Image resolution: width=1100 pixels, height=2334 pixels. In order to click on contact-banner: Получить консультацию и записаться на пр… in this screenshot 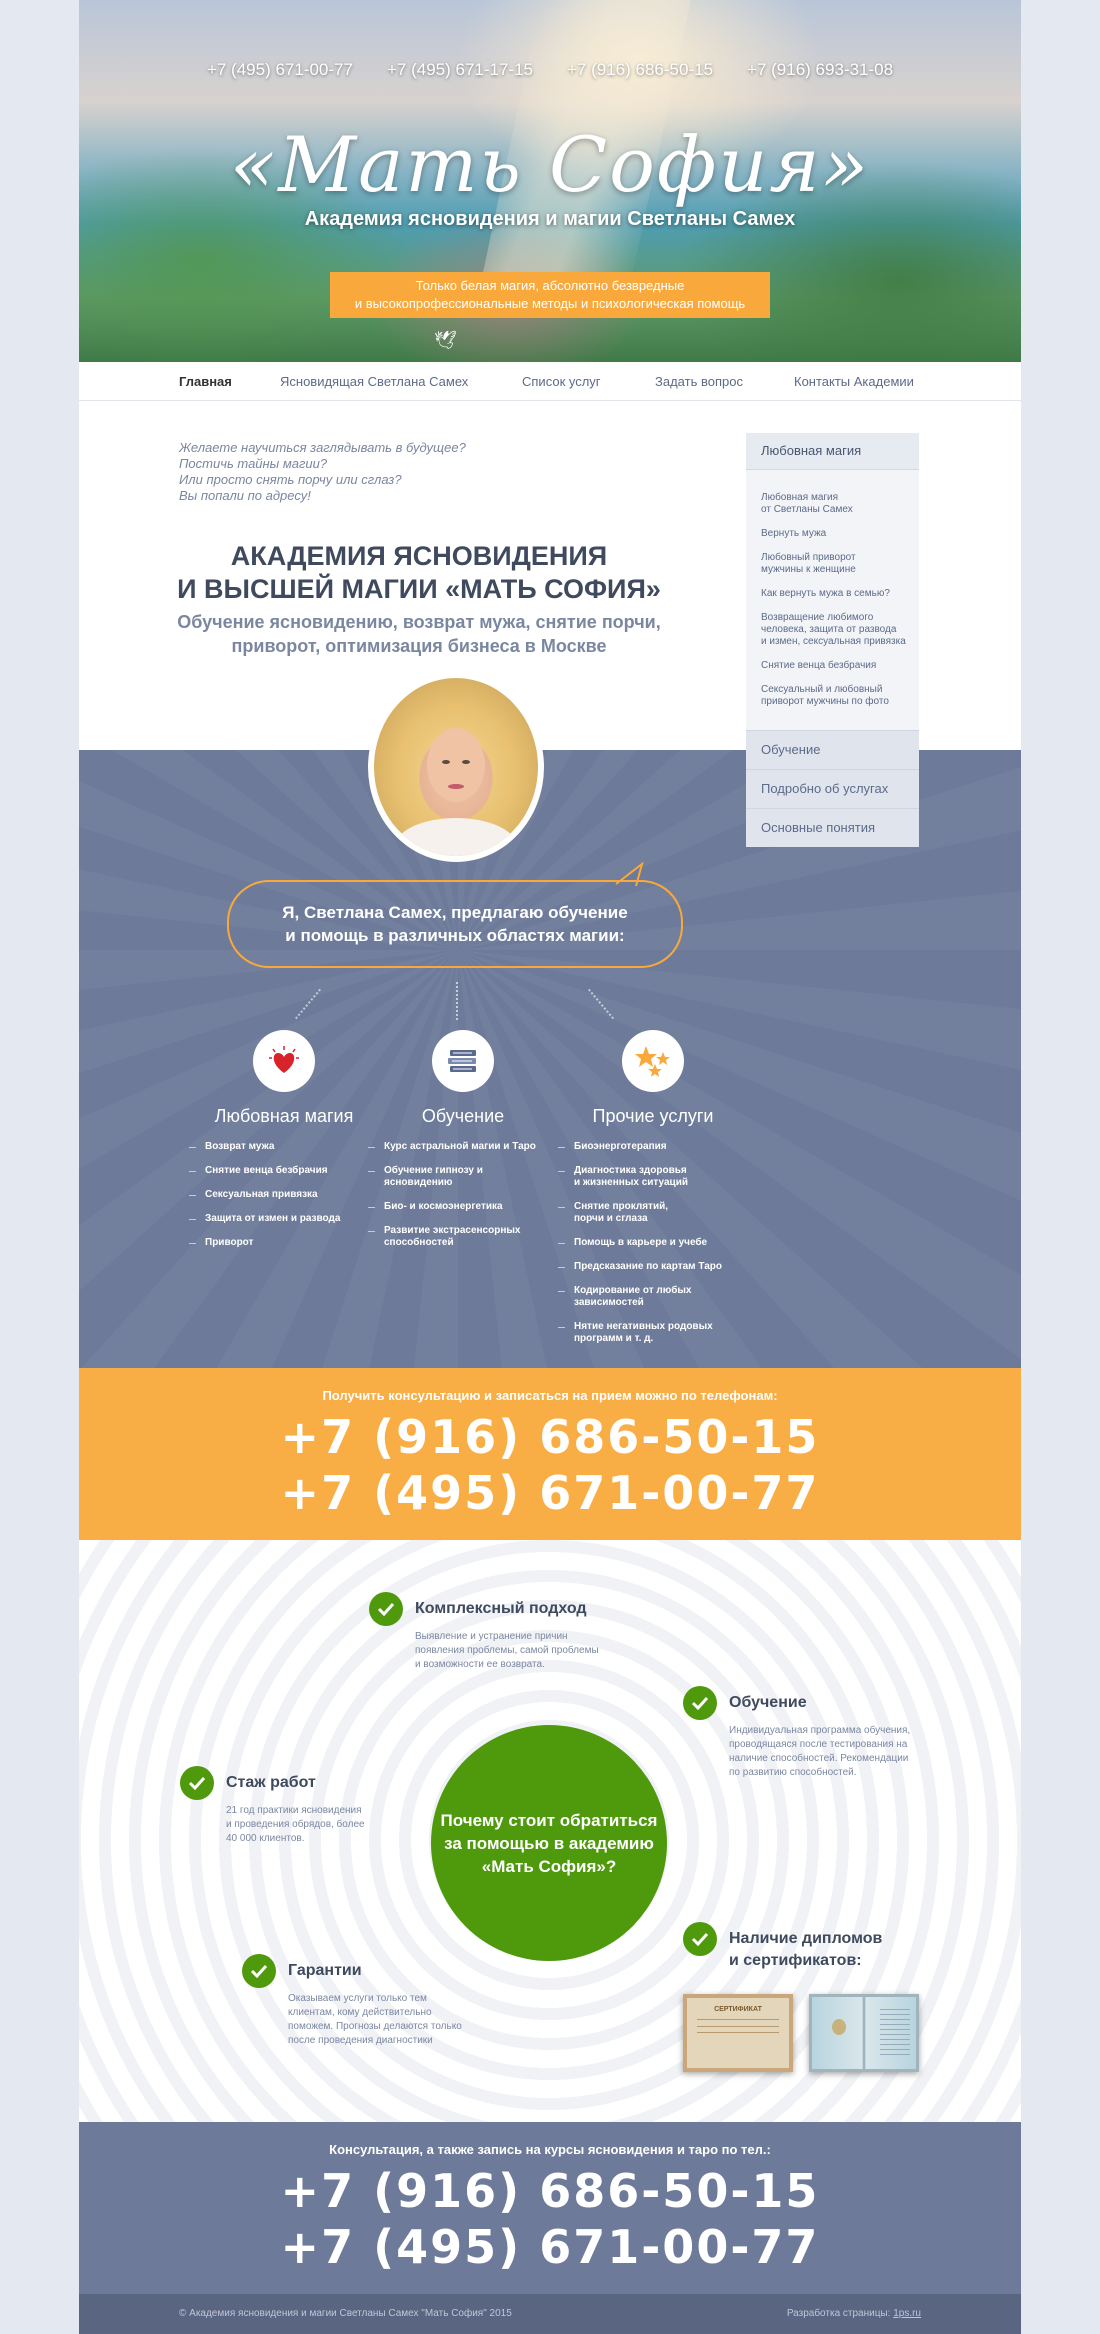, I will do `click(550, 1454)`.